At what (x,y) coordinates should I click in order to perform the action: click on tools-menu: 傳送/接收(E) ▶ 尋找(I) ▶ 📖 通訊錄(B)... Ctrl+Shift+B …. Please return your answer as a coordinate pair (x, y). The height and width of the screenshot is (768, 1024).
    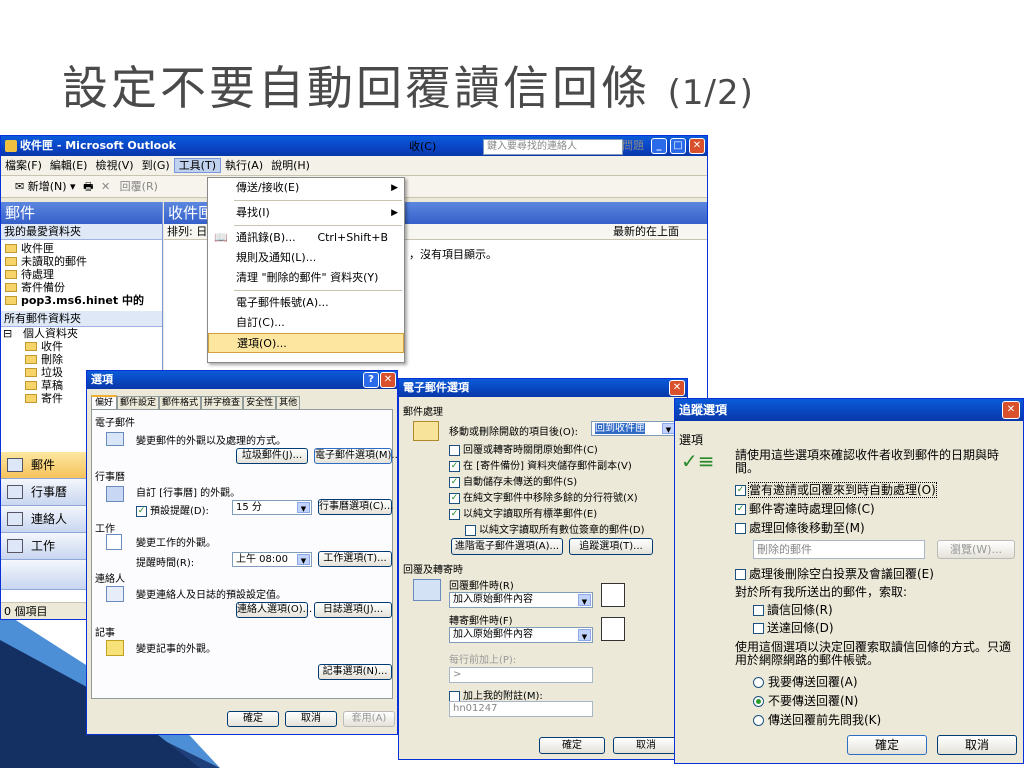
    Looking at the image, I should click on (306, 270).